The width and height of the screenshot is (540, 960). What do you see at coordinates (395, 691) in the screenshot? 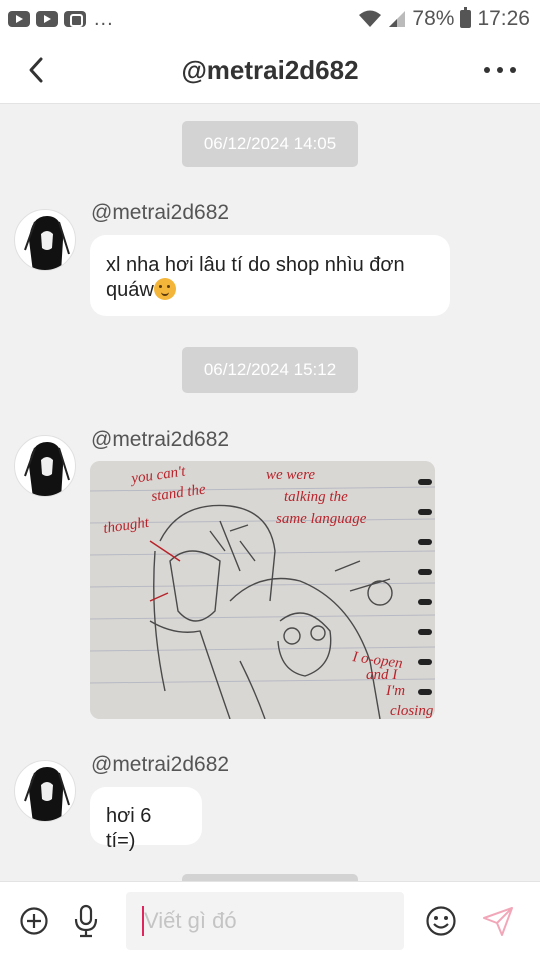
I see `svg-text: I'm` at bounding box center [395, 691].